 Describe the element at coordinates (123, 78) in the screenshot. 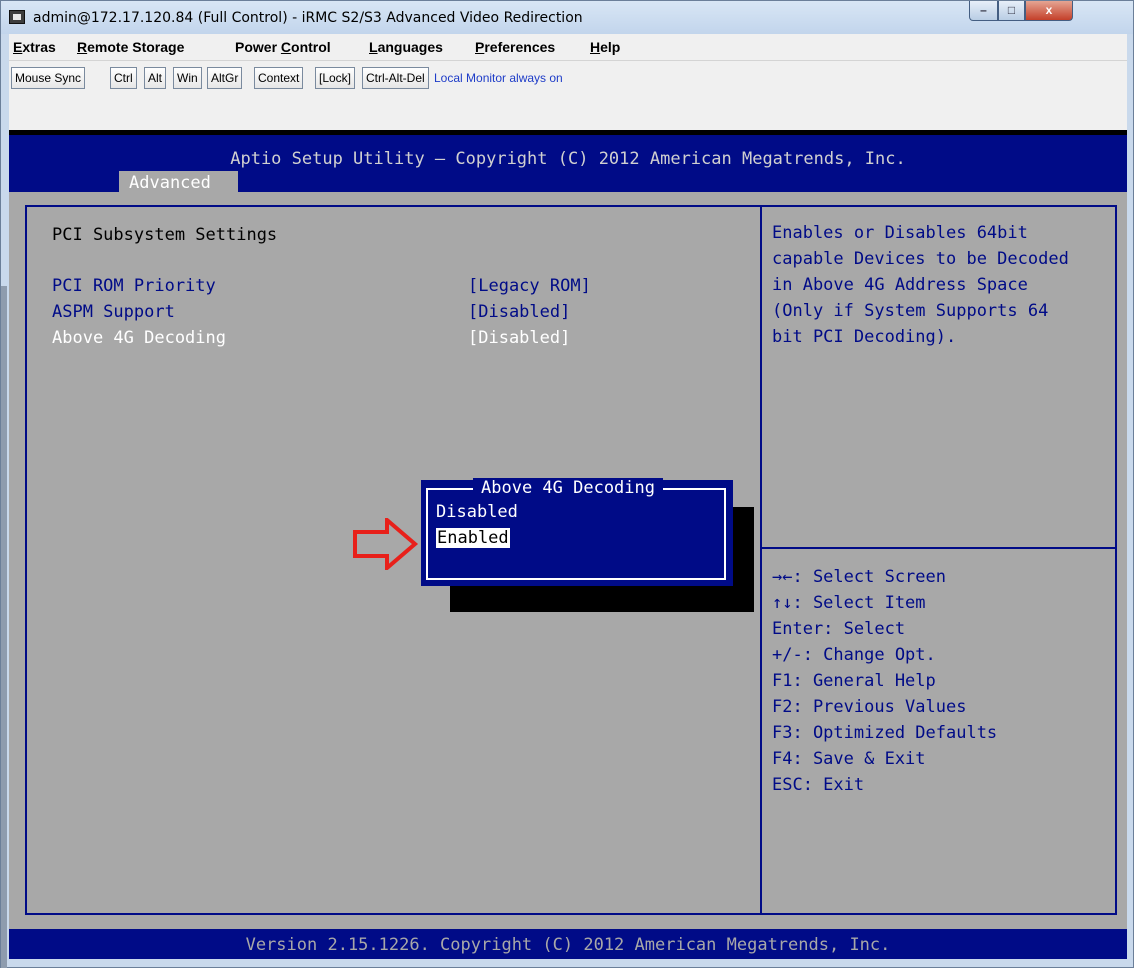

I see `ctrl-button: Ctrl` at that location.